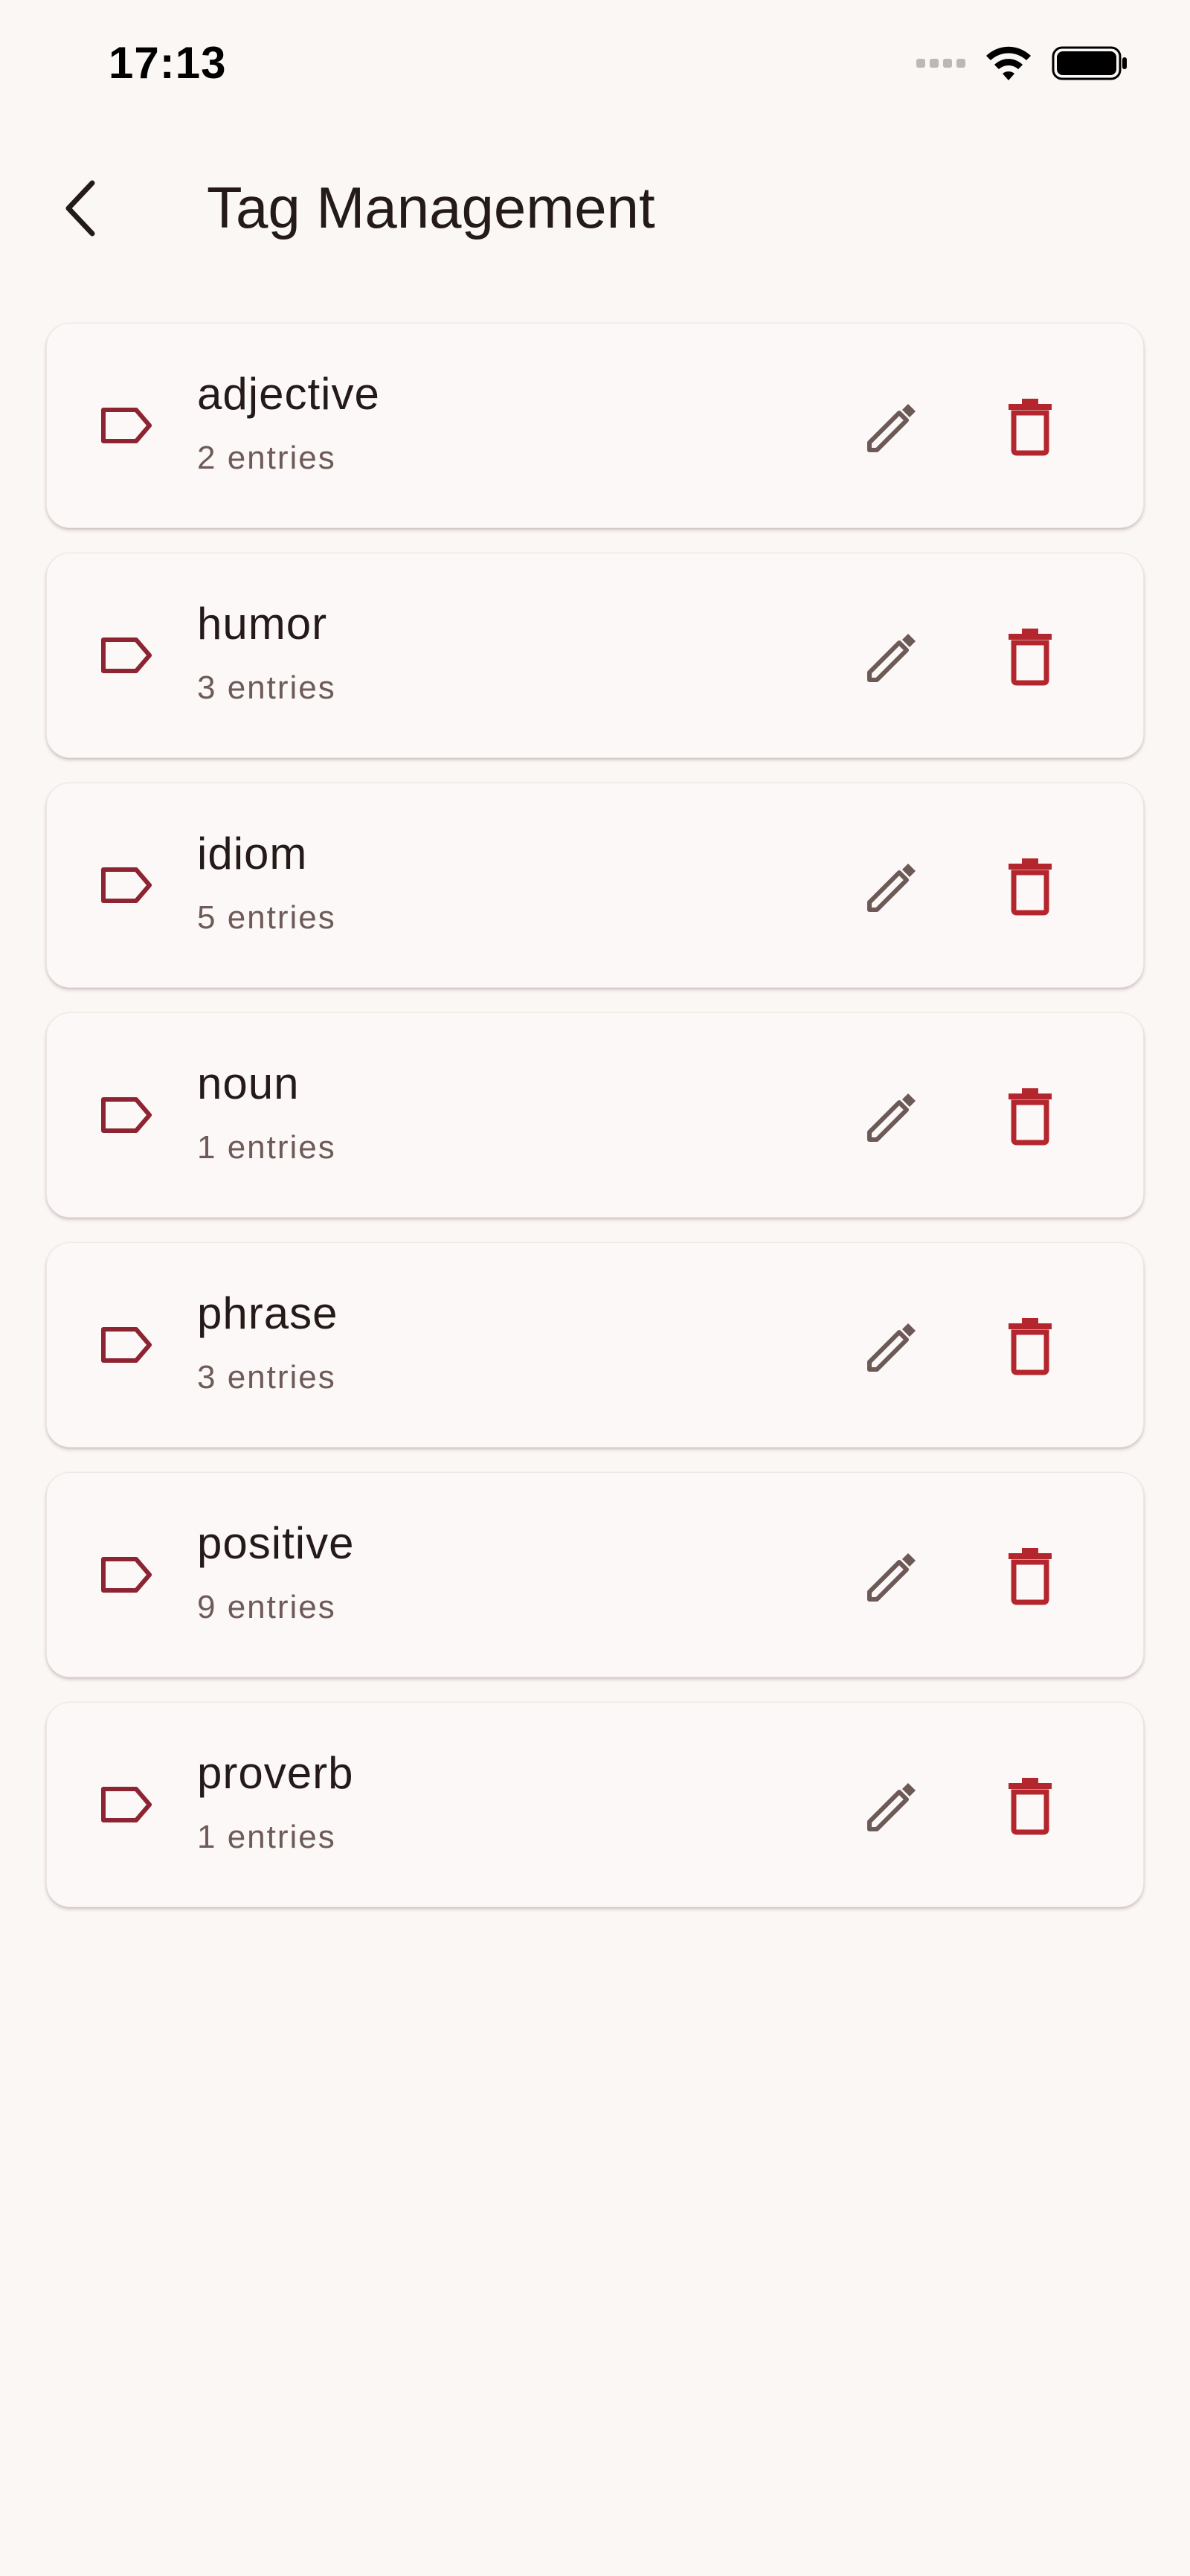 Image resolution: width=1190 pixels, height=2576 pixels. Describe the element at coordinates (268, 1313) in the screenshot. I see `tag-name: phrase` at that location.